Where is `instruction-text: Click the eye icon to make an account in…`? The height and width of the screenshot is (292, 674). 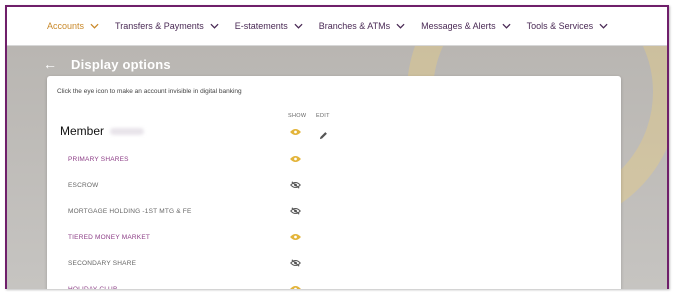
instruction-text: Click the eye icon to make an account in… is located at coordinates (149, 91).